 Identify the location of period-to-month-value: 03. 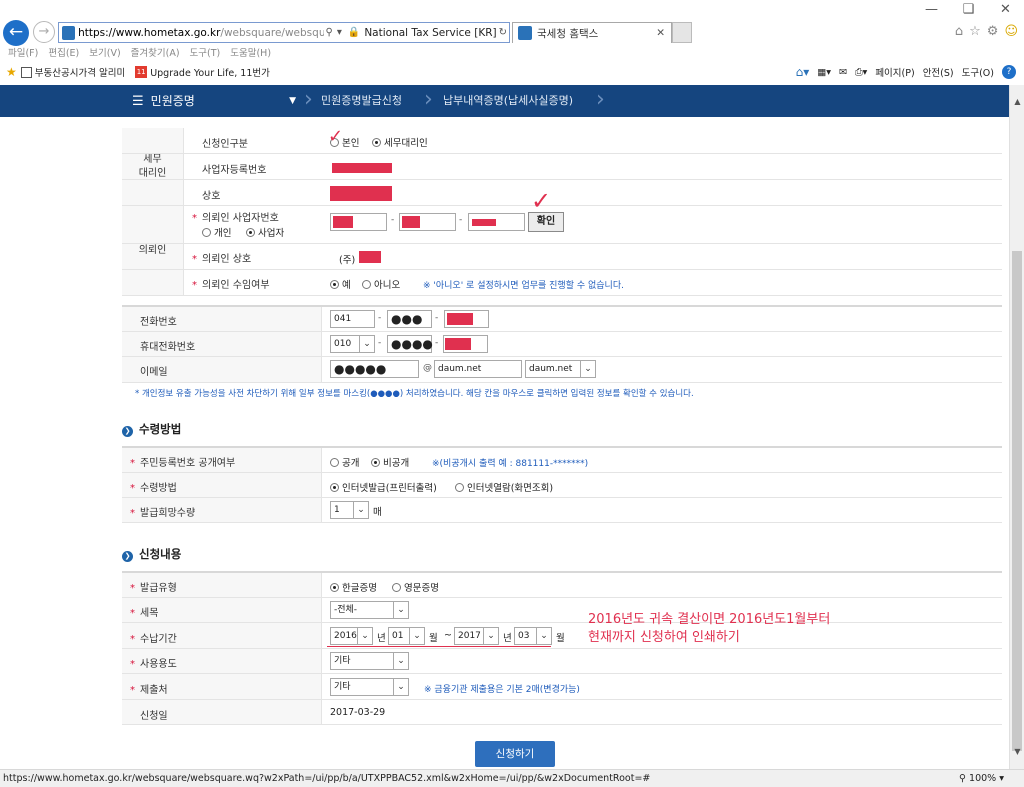
(524, 636).